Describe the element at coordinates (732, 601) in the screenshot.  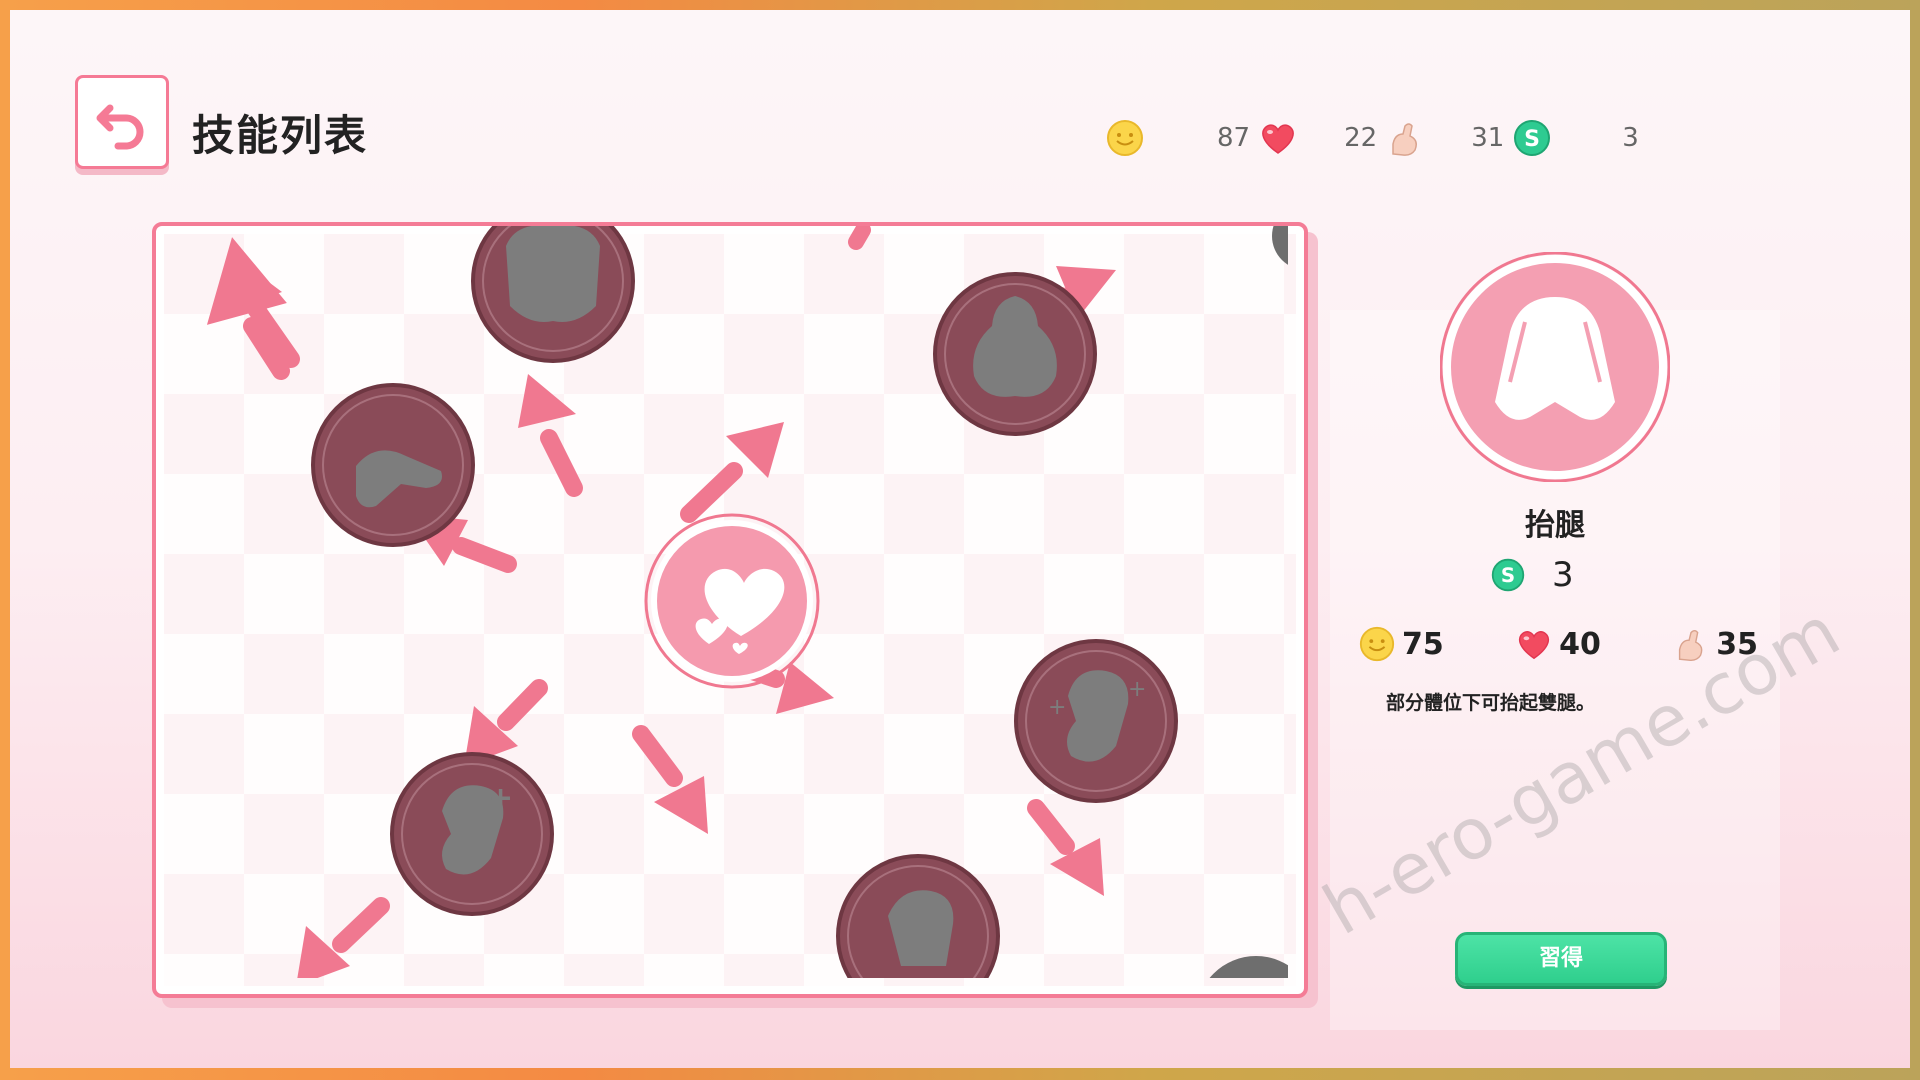
I see `skill-node-center-heart` at that location.